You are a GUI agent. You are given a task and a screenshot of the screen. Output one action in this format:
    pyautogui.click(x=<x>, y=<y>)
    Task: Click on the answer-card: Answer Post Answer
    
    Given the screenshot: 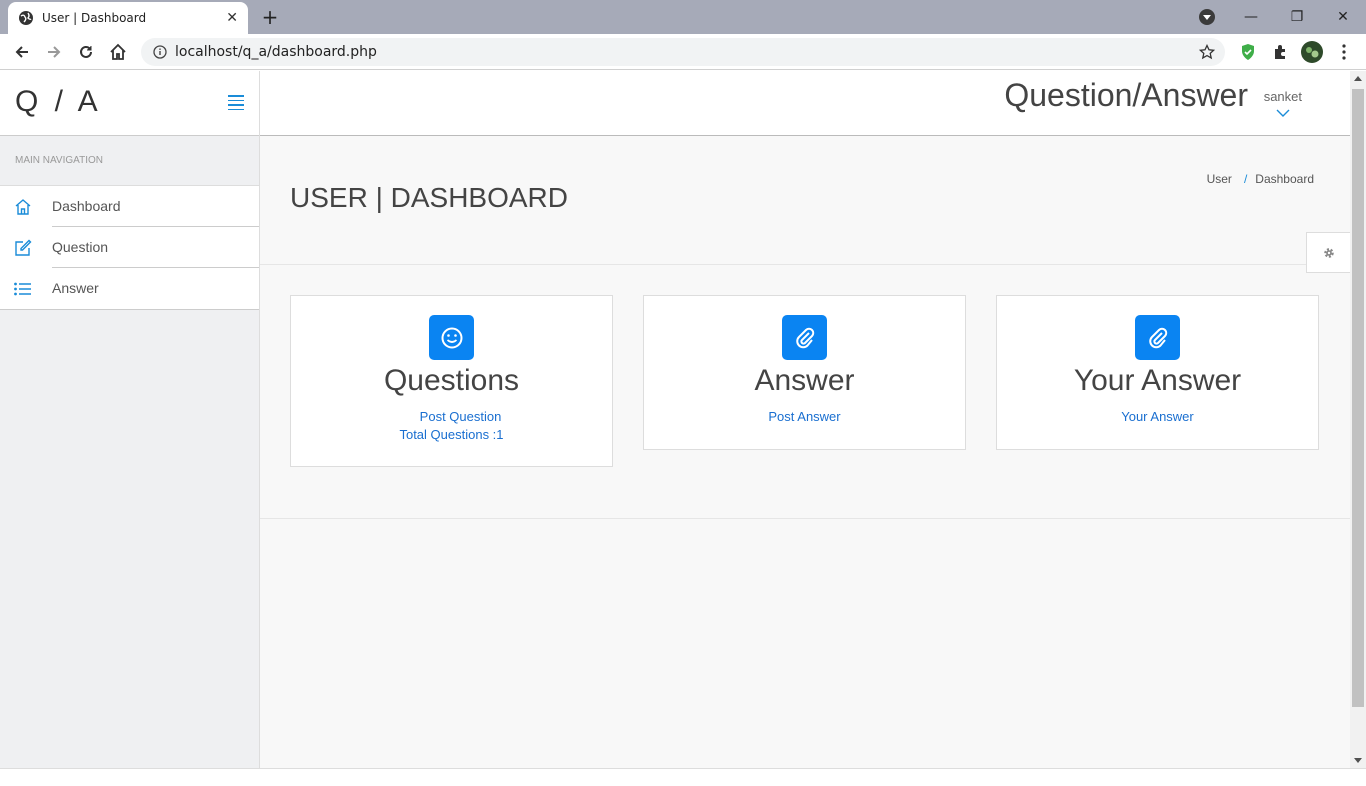 What is the action you would take?
    pyautogui.click(x=804, y=372)
    